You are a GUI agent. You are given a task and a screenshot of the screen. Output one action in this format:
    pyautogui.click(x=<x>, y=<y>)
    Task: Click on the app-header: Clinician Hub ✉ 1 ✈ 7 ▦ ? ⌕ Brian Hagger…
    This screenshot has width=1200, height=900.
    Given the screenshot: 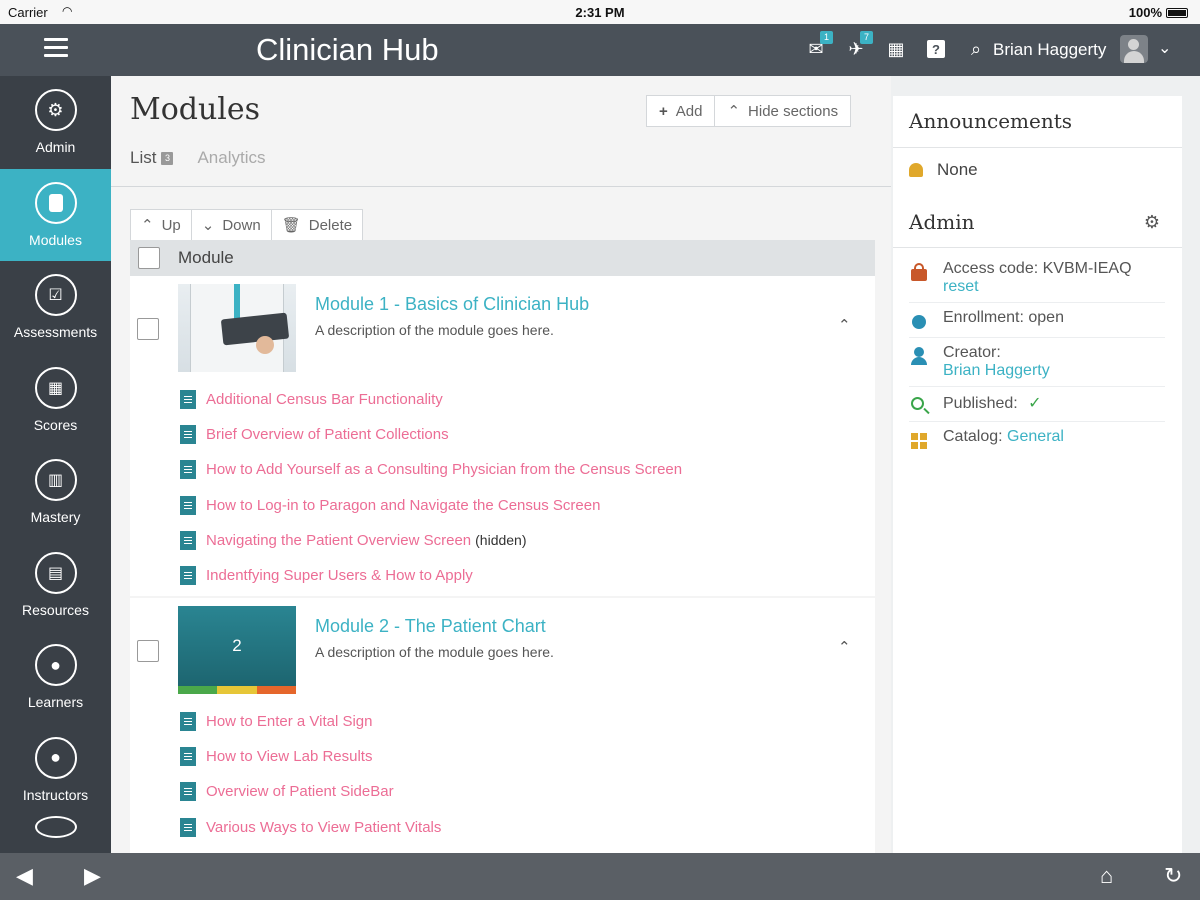 What is the action you would take?
    pyautogui.click(x=600, y=50)
    